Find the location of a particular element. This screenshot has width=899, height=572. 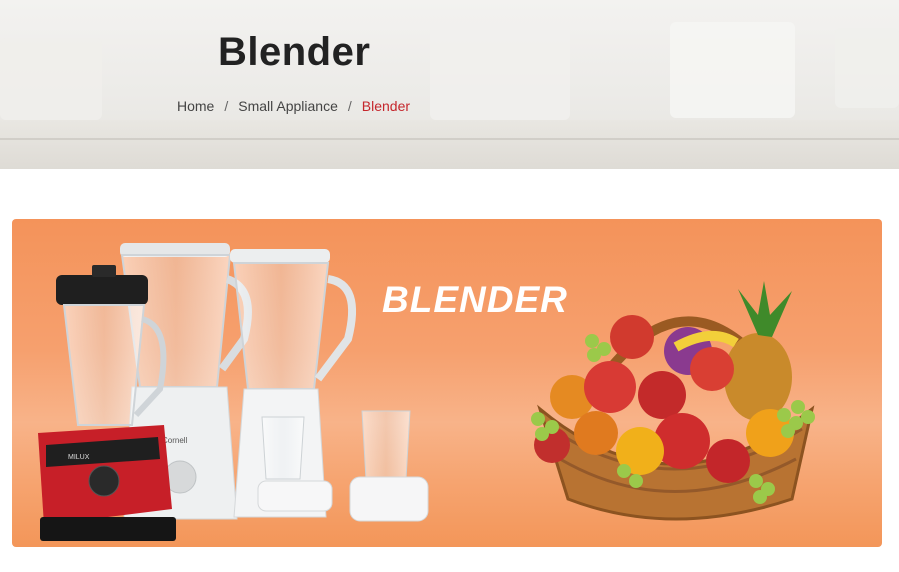

red-blender-brand: MILUX is located at coordinates (79, 457).